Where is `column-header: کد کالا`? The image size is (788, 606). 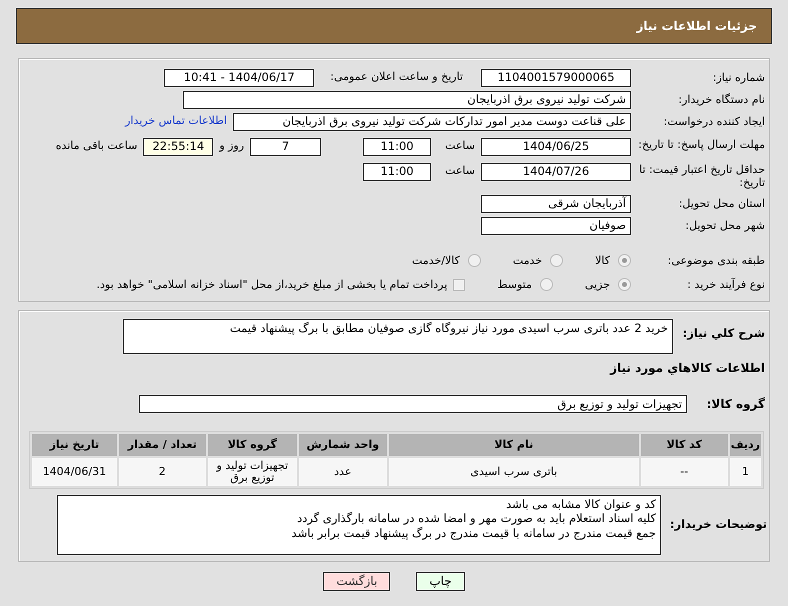 column-header: کد کالا is located at coordinates (684, 445).